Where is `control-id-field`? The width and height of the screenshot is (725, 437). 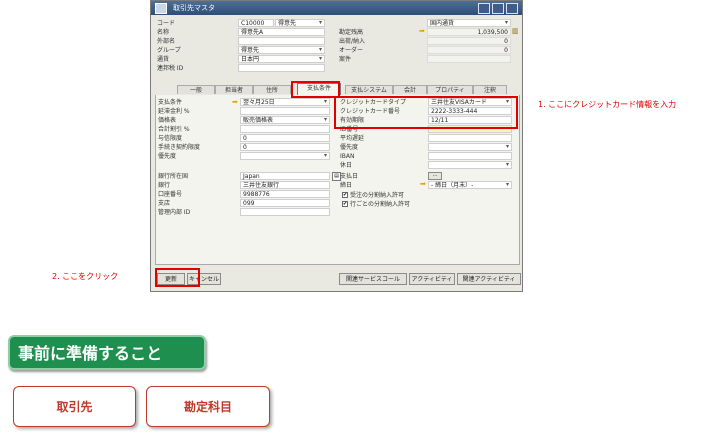
control-id-field is located at coordinates (285, 212).